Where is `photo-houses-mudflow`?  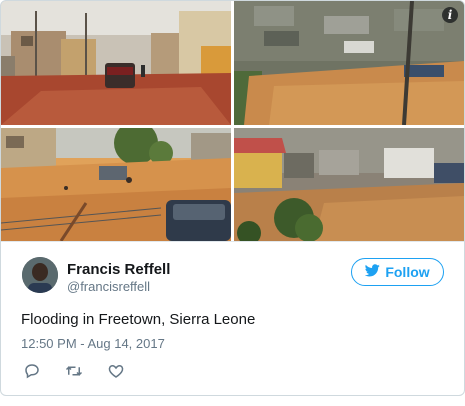
photo-houses-mudflow is located at coordinates (349, 184).